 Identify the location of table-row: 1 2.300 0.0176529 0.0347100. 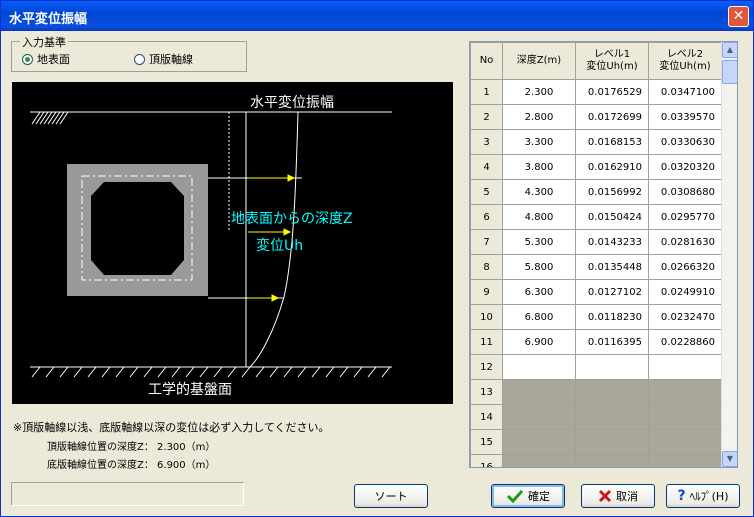
(596, 92).